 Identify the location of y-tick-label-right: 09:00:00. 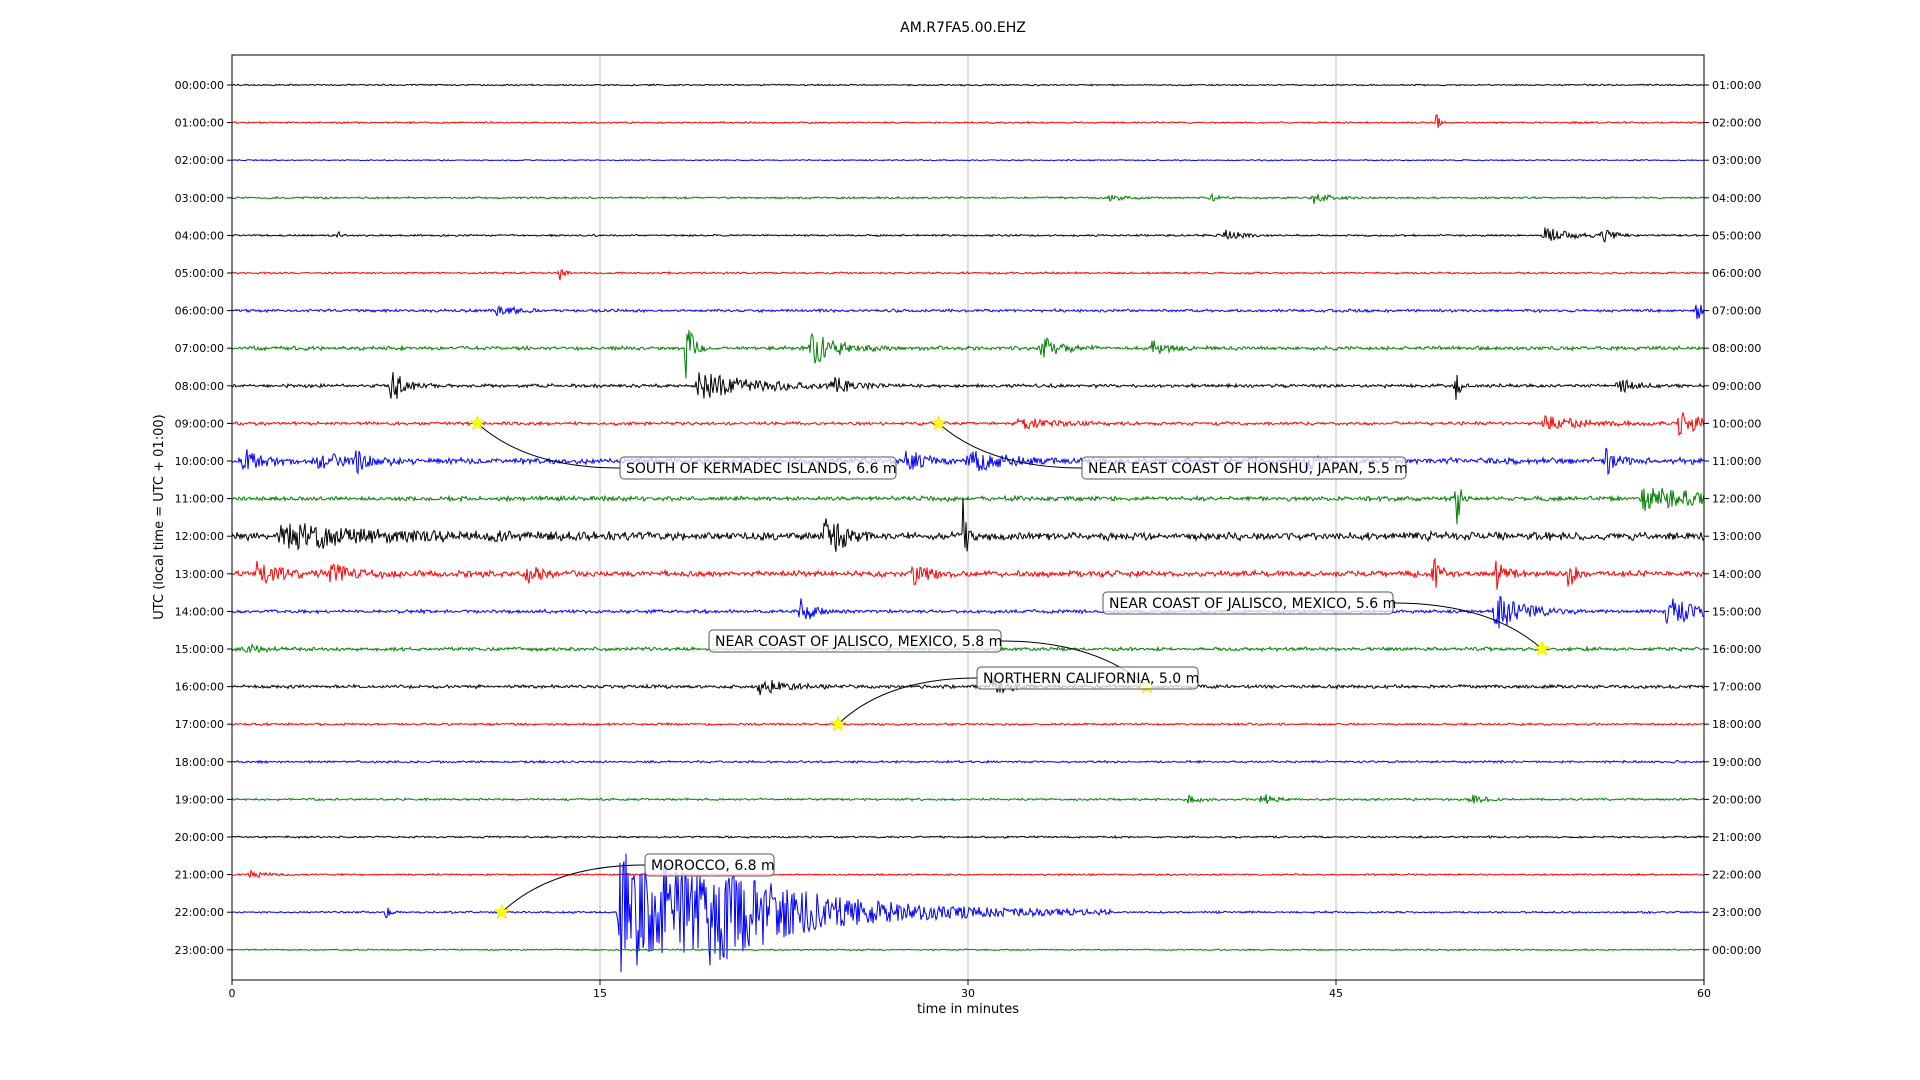
(1736, 386).